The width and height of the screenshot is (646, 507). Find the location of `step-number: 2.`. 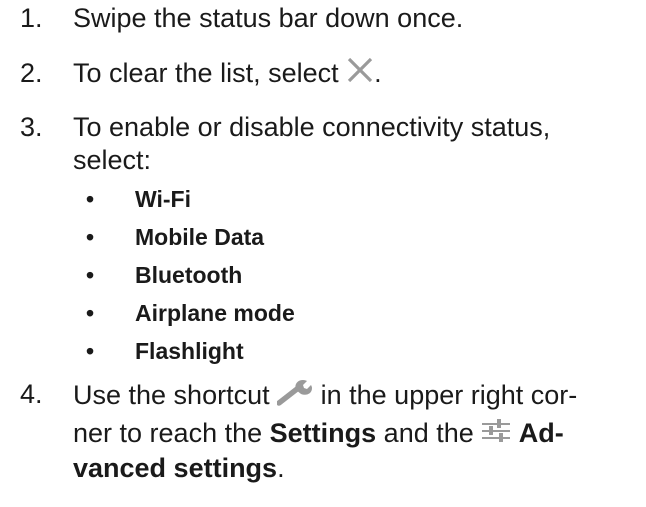

step-number: 2. is located at coordinates (31, 73).